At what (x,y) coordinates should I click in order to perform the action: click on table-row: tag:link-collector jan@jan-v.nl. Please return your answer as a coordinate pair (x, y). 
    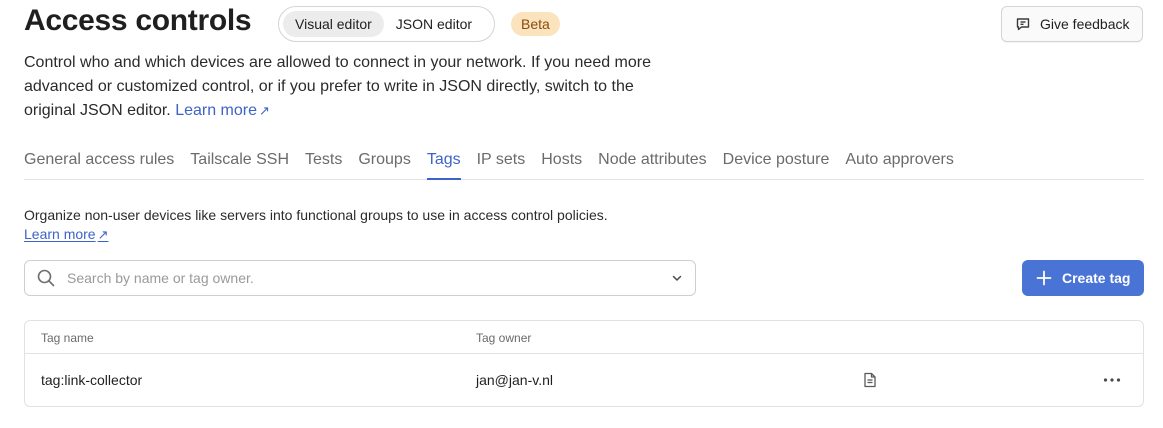
    Looking at the image, I should click on (584, 380).